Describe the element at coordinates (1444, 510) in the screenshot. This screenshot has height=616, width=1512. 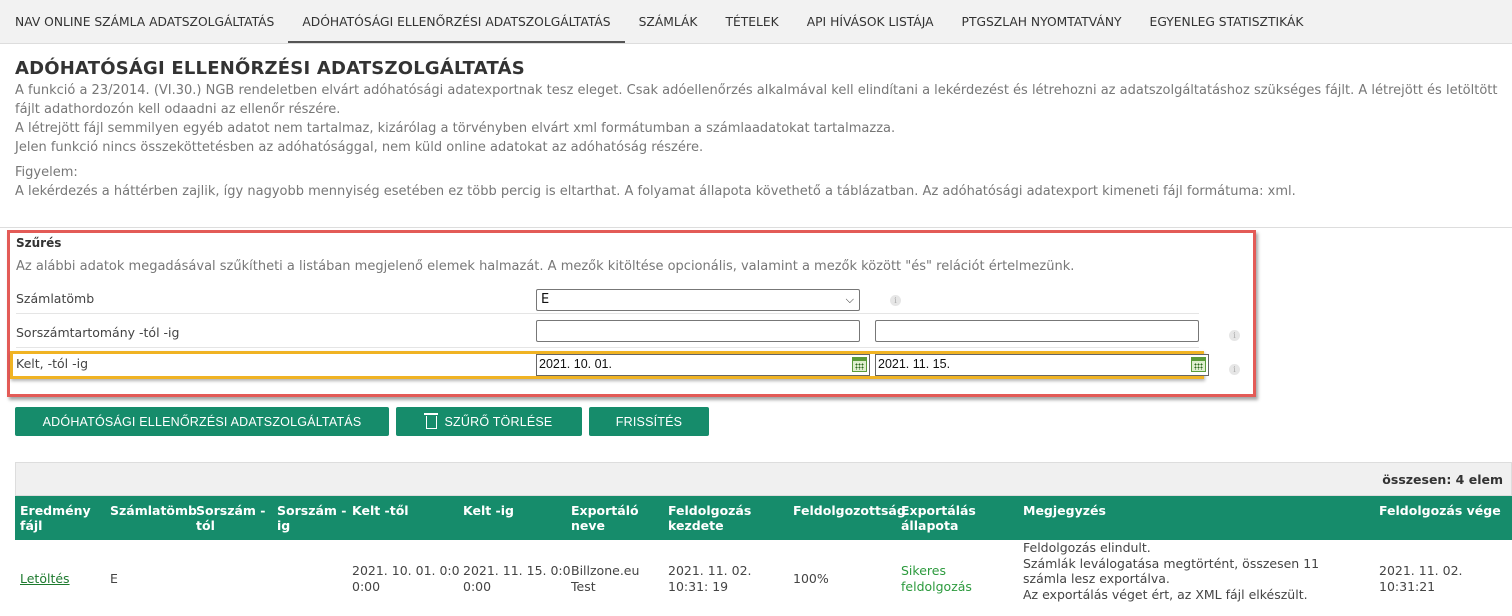
I see `column-header: Feldolgozás vége` at that location.